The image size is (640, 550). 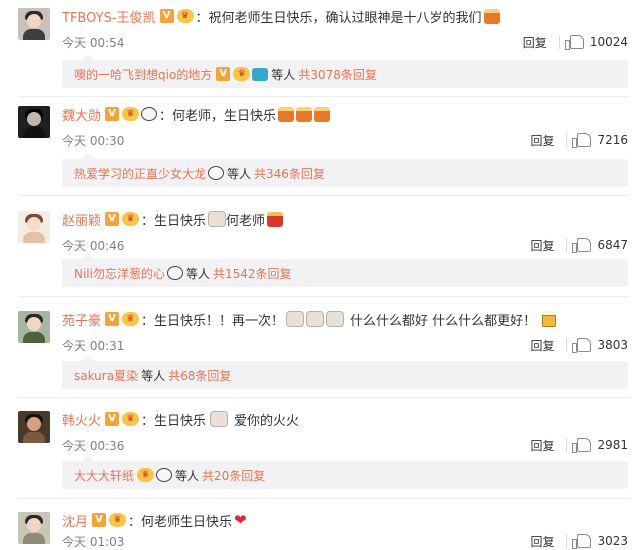 What do you see at coordinates (224, 116) in the screenshot?
I see `comment-text: 何老师，生日快乐` at bounding box center [224, 116].